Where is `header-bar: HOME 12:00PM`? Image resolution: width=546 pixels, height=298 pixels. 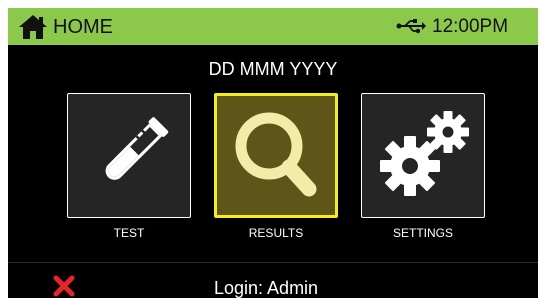 header-bar: HOME 12:00PM is located at coordinates (273, 26).